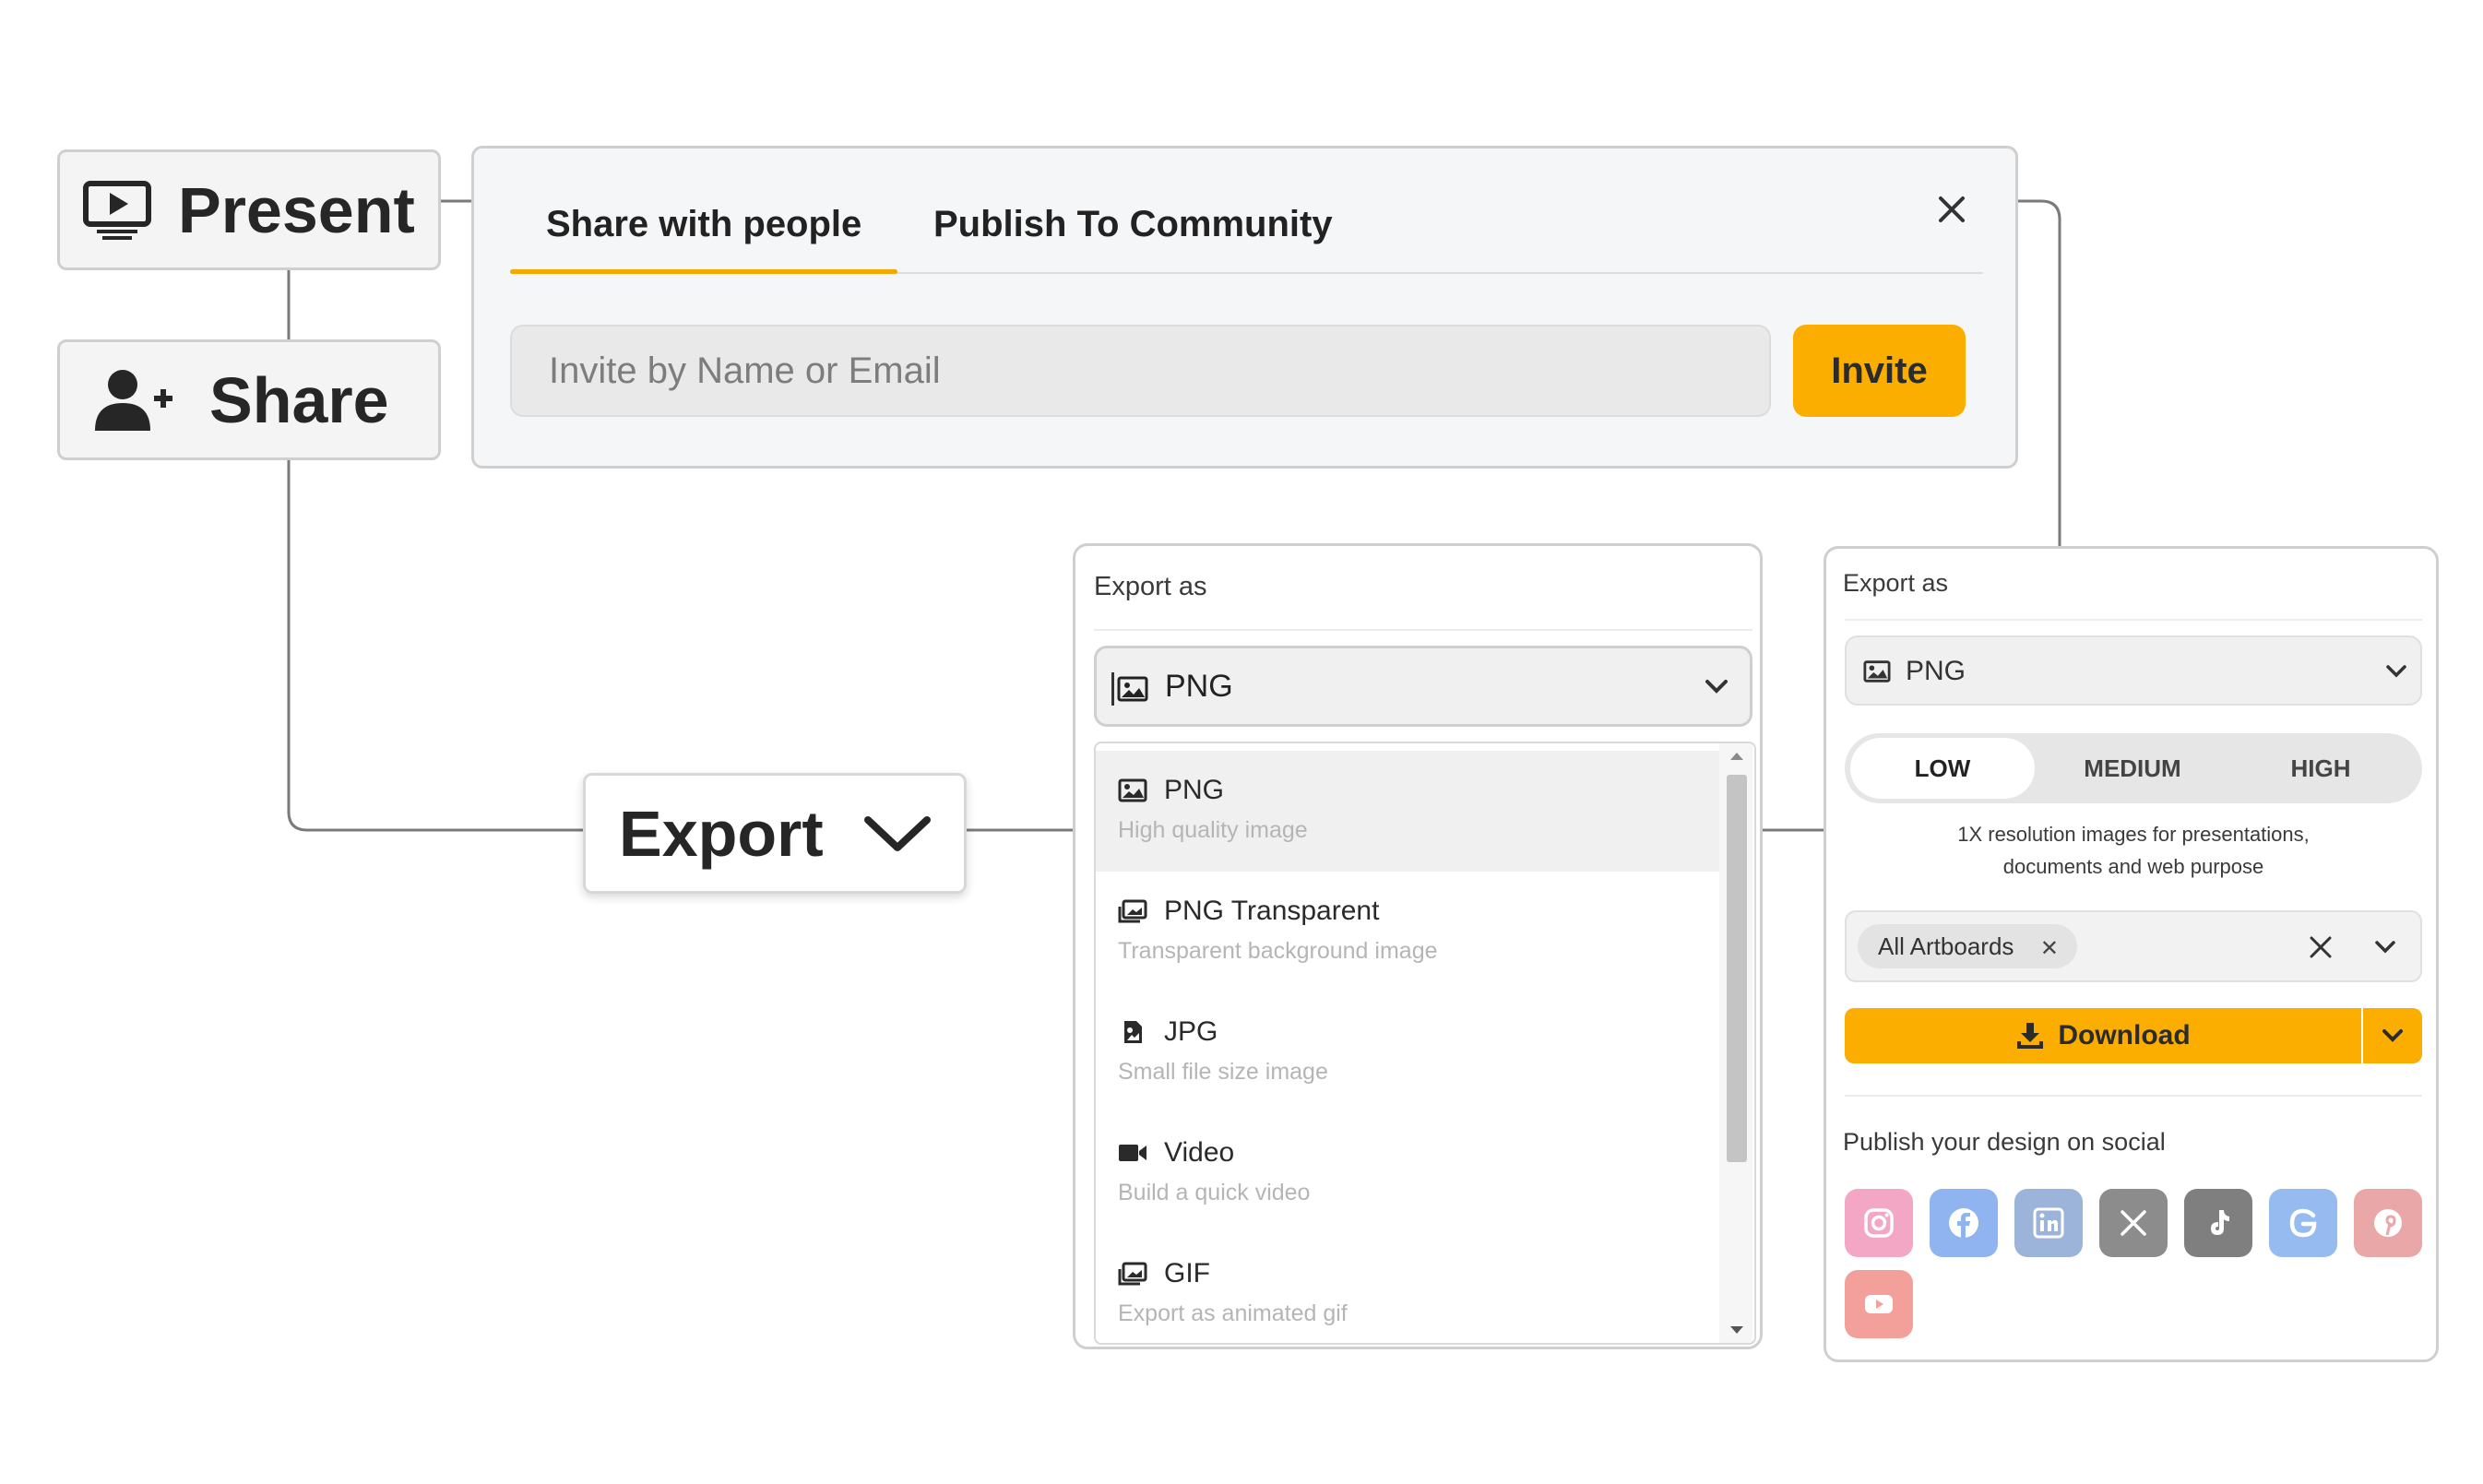 Image resolution: width=2483 pixels, height=1484 pixels. Describe the element at coordinates (296, 209) in the screenshot. I see `present-label: Present` at that location.